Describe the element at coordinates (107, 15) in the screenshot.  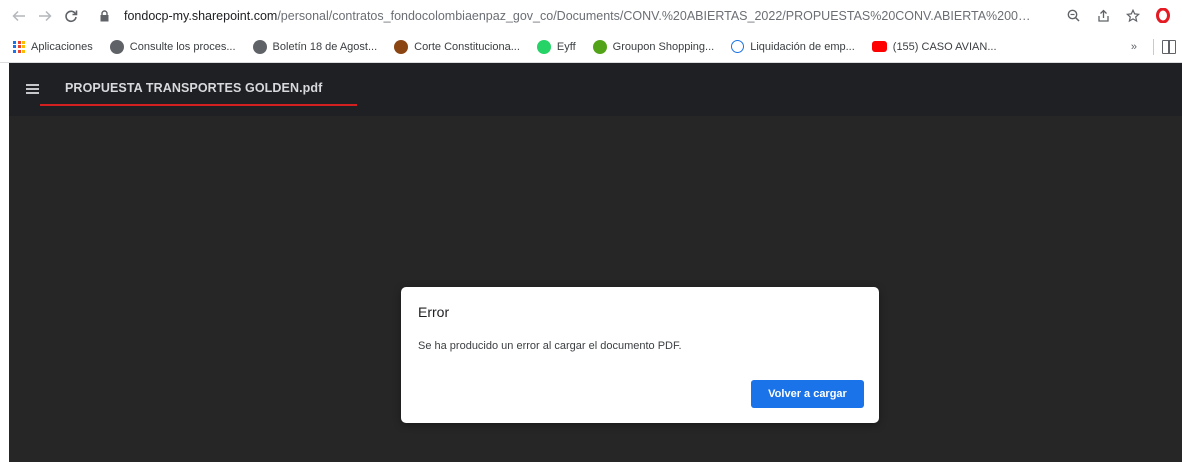
I see `lock-icon` at that location.